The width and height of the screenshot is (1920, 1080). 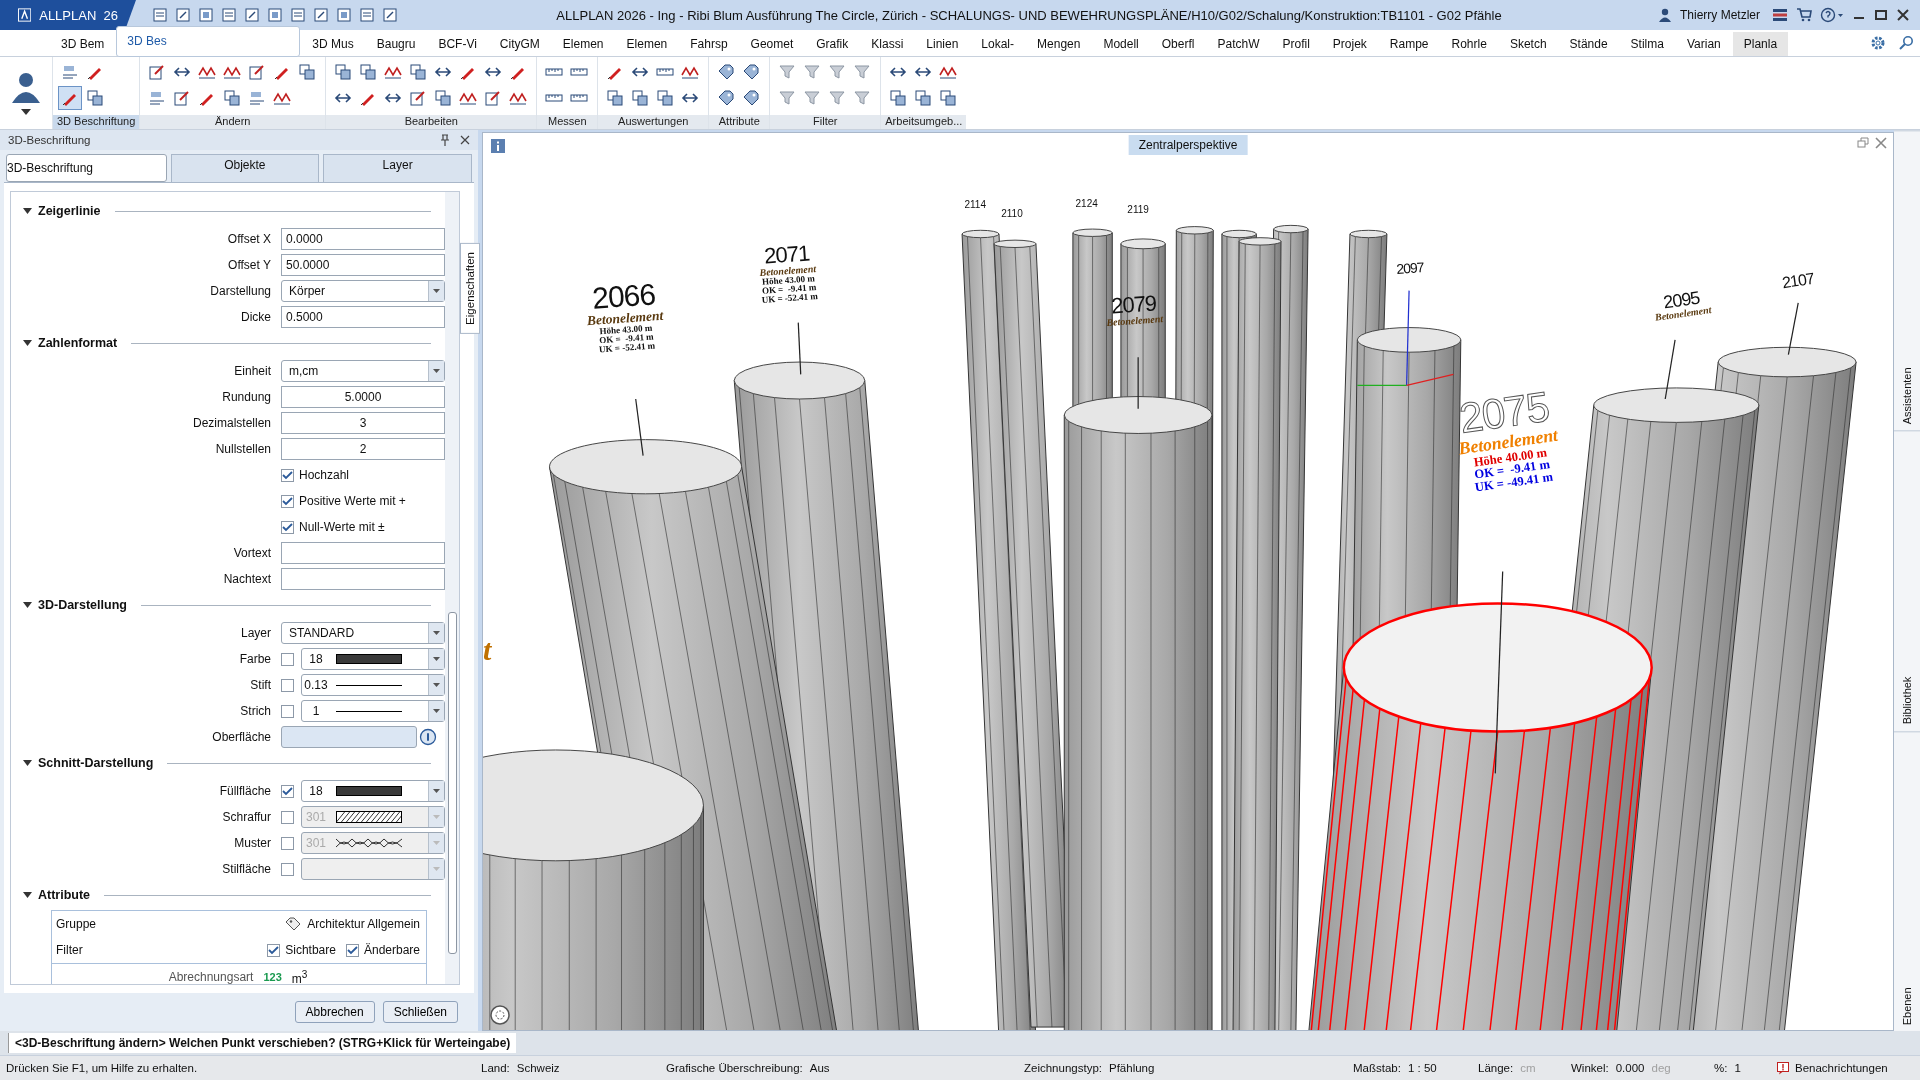 I want to click on ribbon-tab: Baugru, so click(x=396, y=44).